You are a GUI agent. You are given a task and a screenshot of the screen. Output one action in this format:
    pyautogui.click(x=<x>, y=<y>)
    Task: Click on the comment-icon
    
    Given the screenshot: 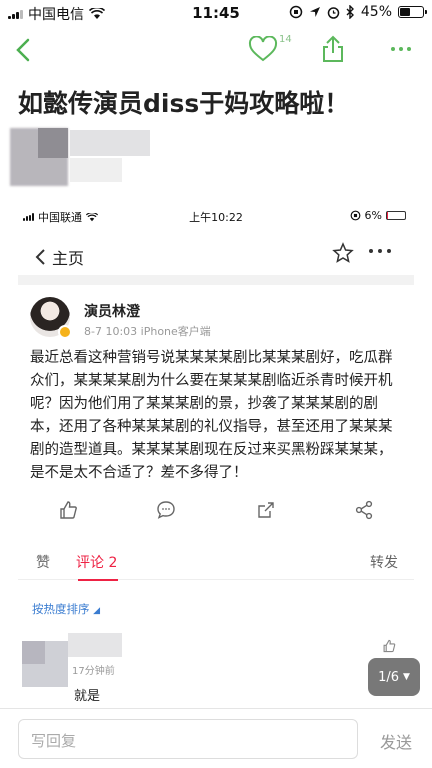 What is the action you would take?
    pyautogui.click(x=166, y=510)
    